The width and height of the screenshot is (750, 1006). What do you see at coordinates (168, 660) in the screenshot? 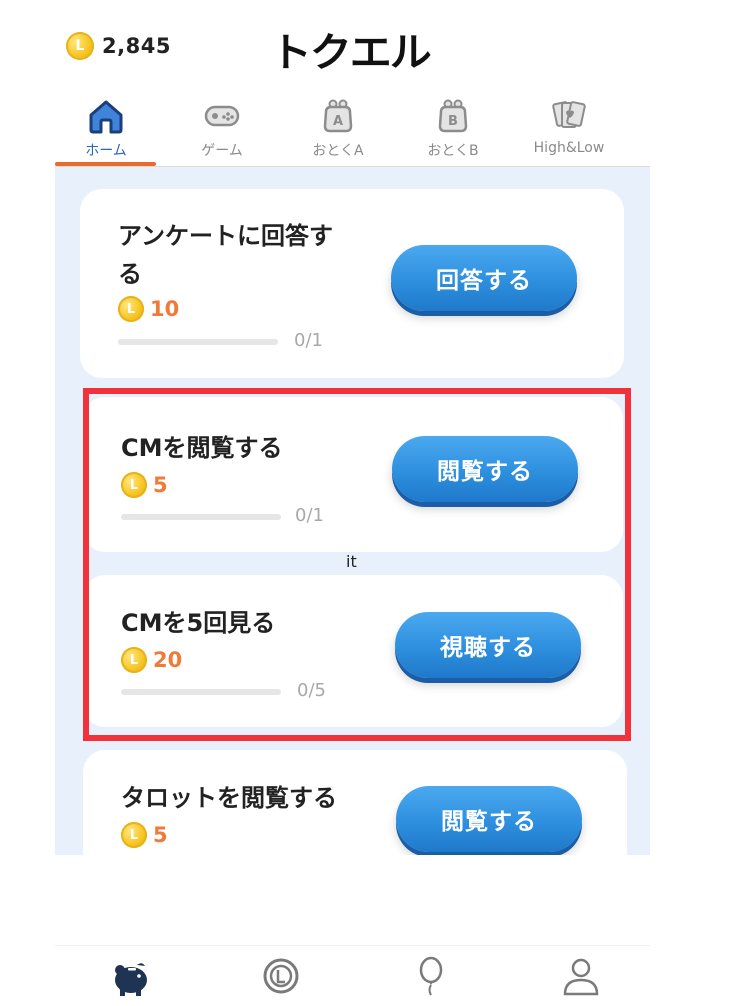
I see `task-reward-amount: 20` at bounding box center [168, 660].